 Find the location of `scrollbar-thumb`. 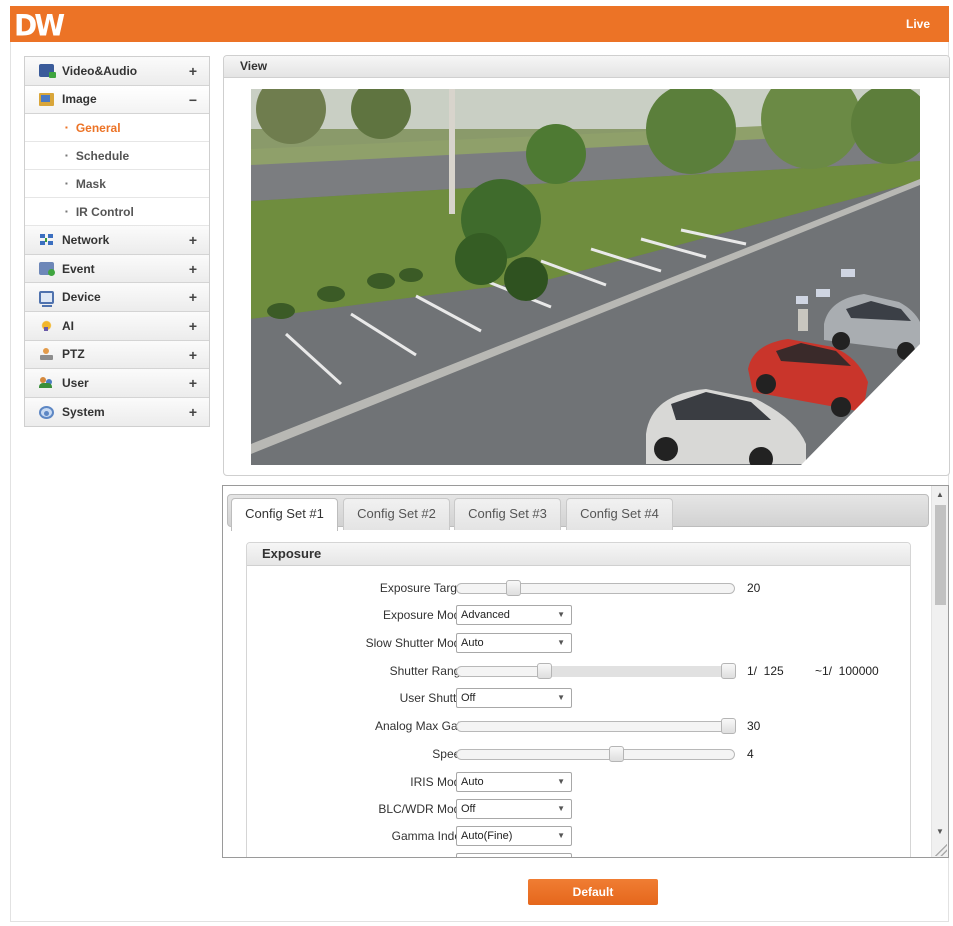

scrollbar-thumb is located at coordinates (940, 555).